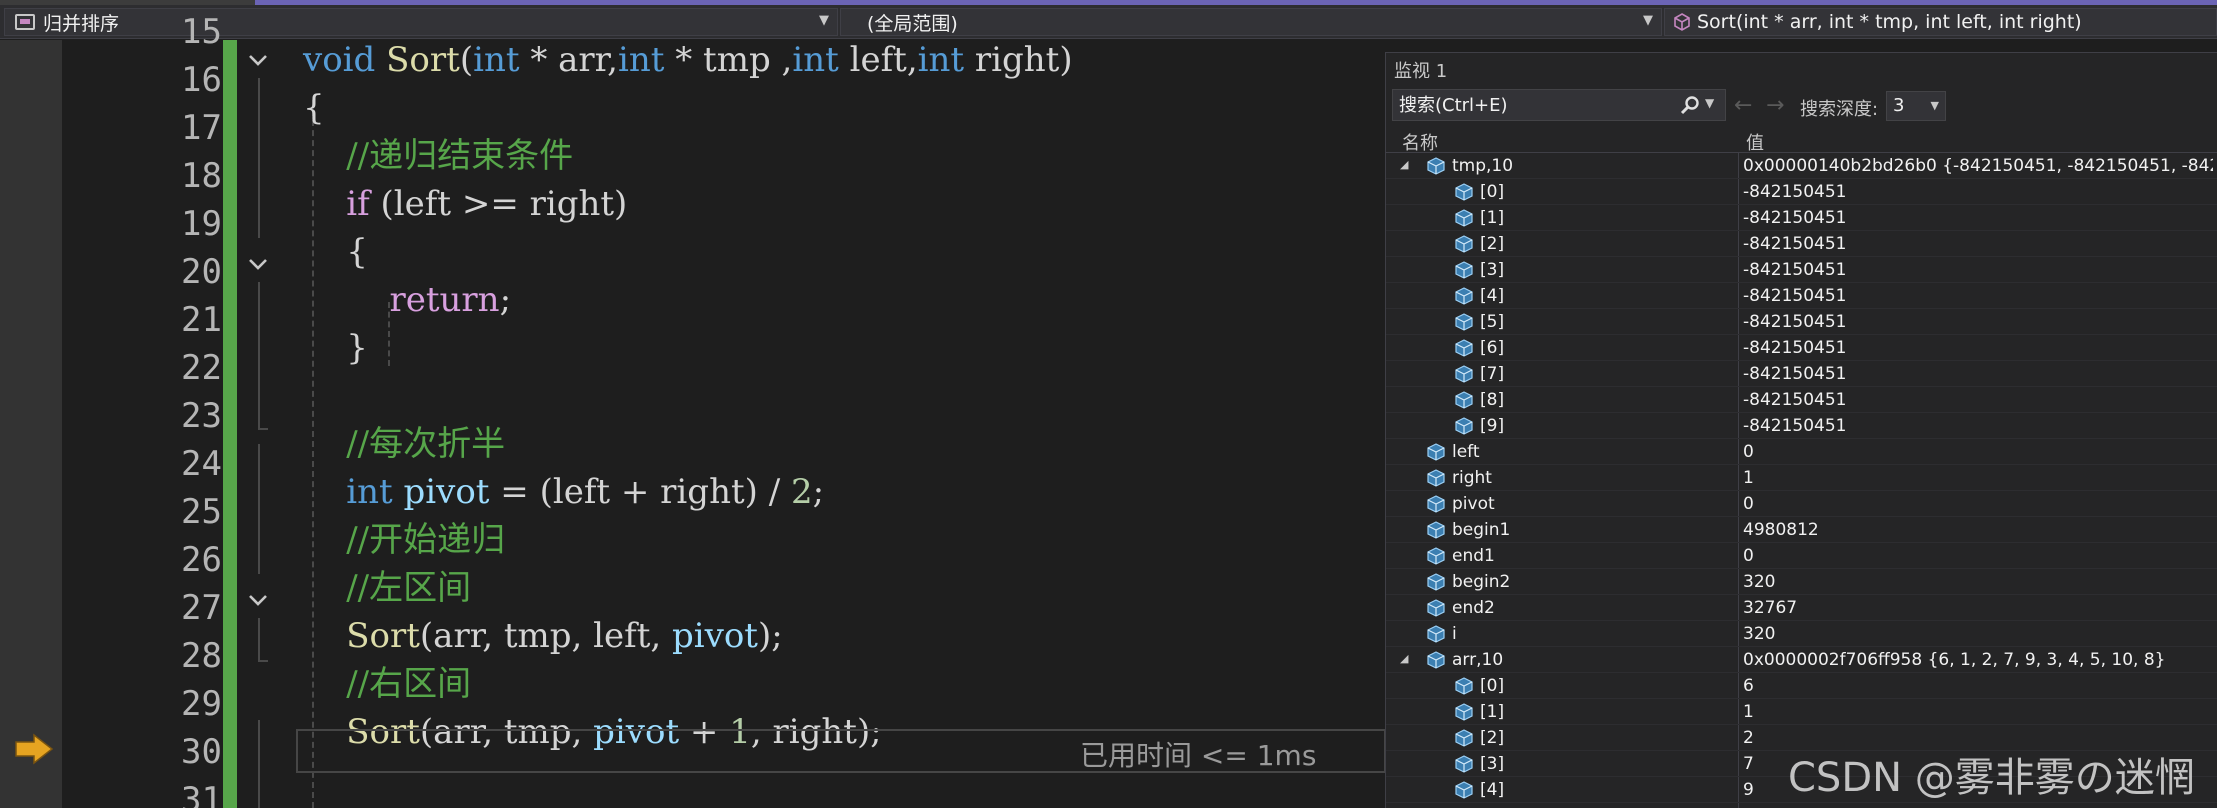 This screenshot has height=808, width=2217. I want to click on watch-row: right 1, so click(1801, 478).